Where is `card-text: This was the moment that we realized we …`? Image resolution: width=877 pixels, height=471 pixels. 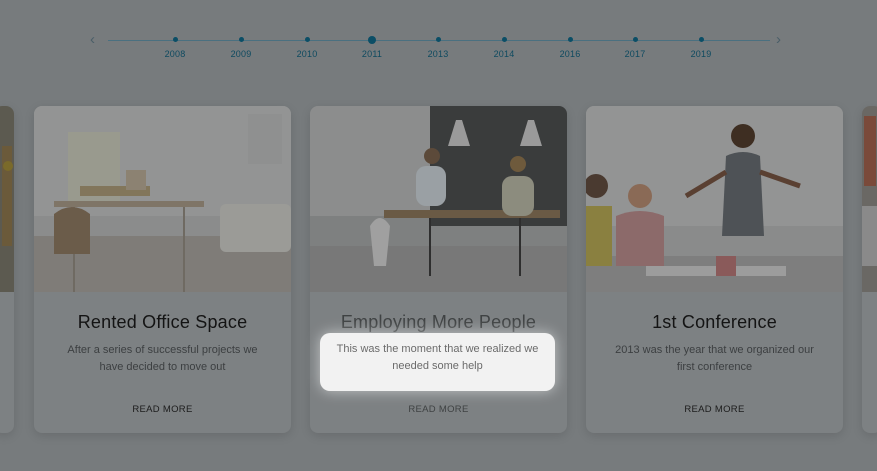 card-text: This was the moment that we realized we … is located at coordinates (437, 357).